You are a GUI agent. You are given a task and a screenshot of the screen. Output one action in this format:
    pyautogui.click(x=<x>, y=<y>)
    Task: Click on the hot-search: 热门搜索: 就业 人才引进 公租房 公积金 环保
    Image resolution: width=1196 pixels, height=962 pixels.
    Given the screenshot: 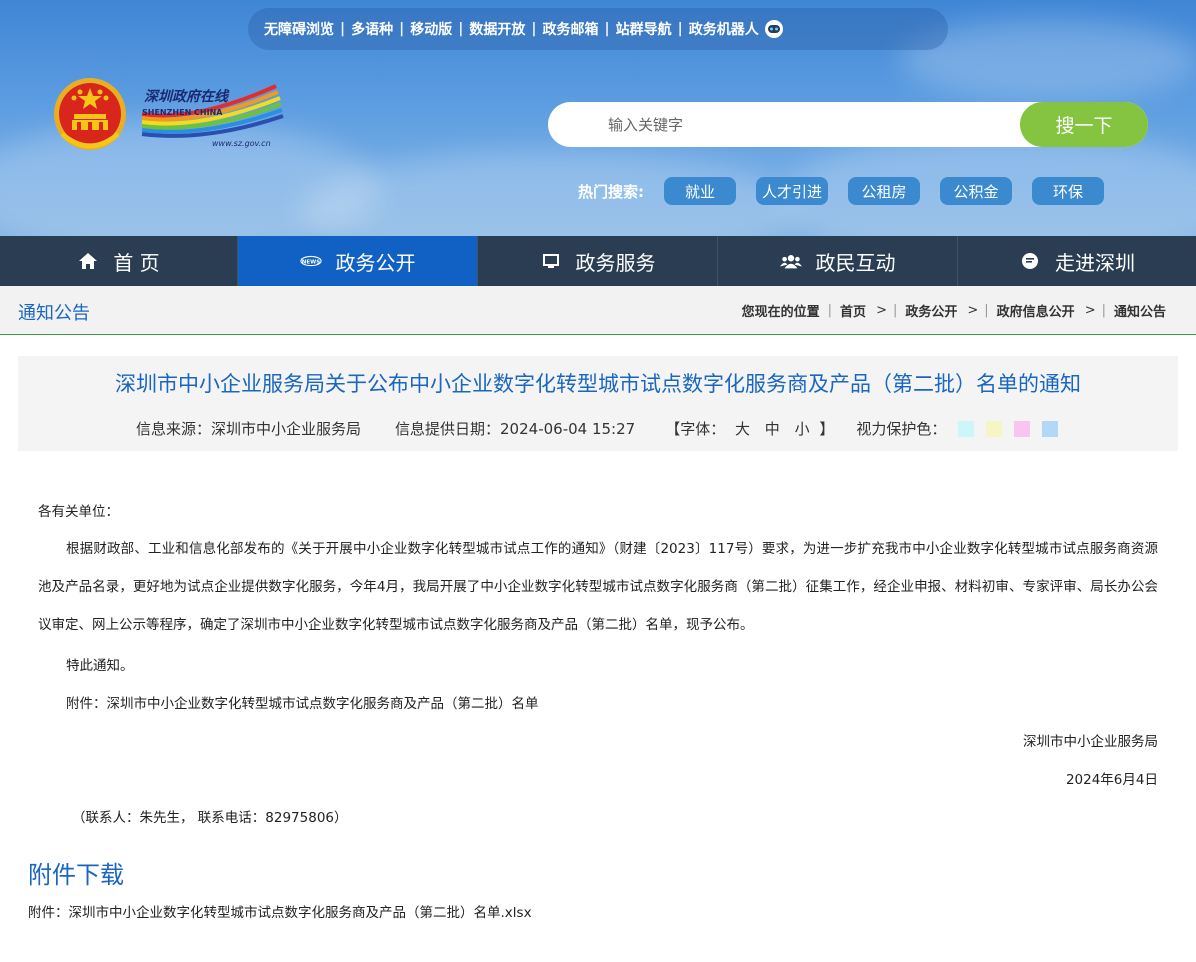 What is the action you would take?
    pyautogui.click(x=851, y=191)
    